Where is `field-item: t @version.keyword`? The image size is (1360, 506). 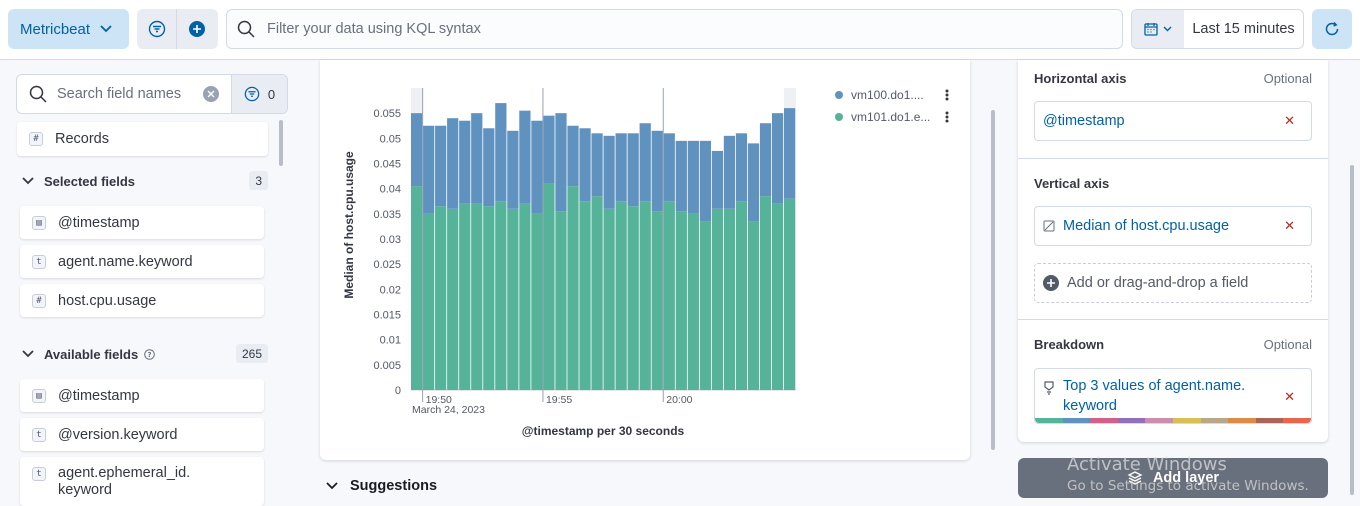
field-item: t @version.keyword is located at coordinates (142, 434).